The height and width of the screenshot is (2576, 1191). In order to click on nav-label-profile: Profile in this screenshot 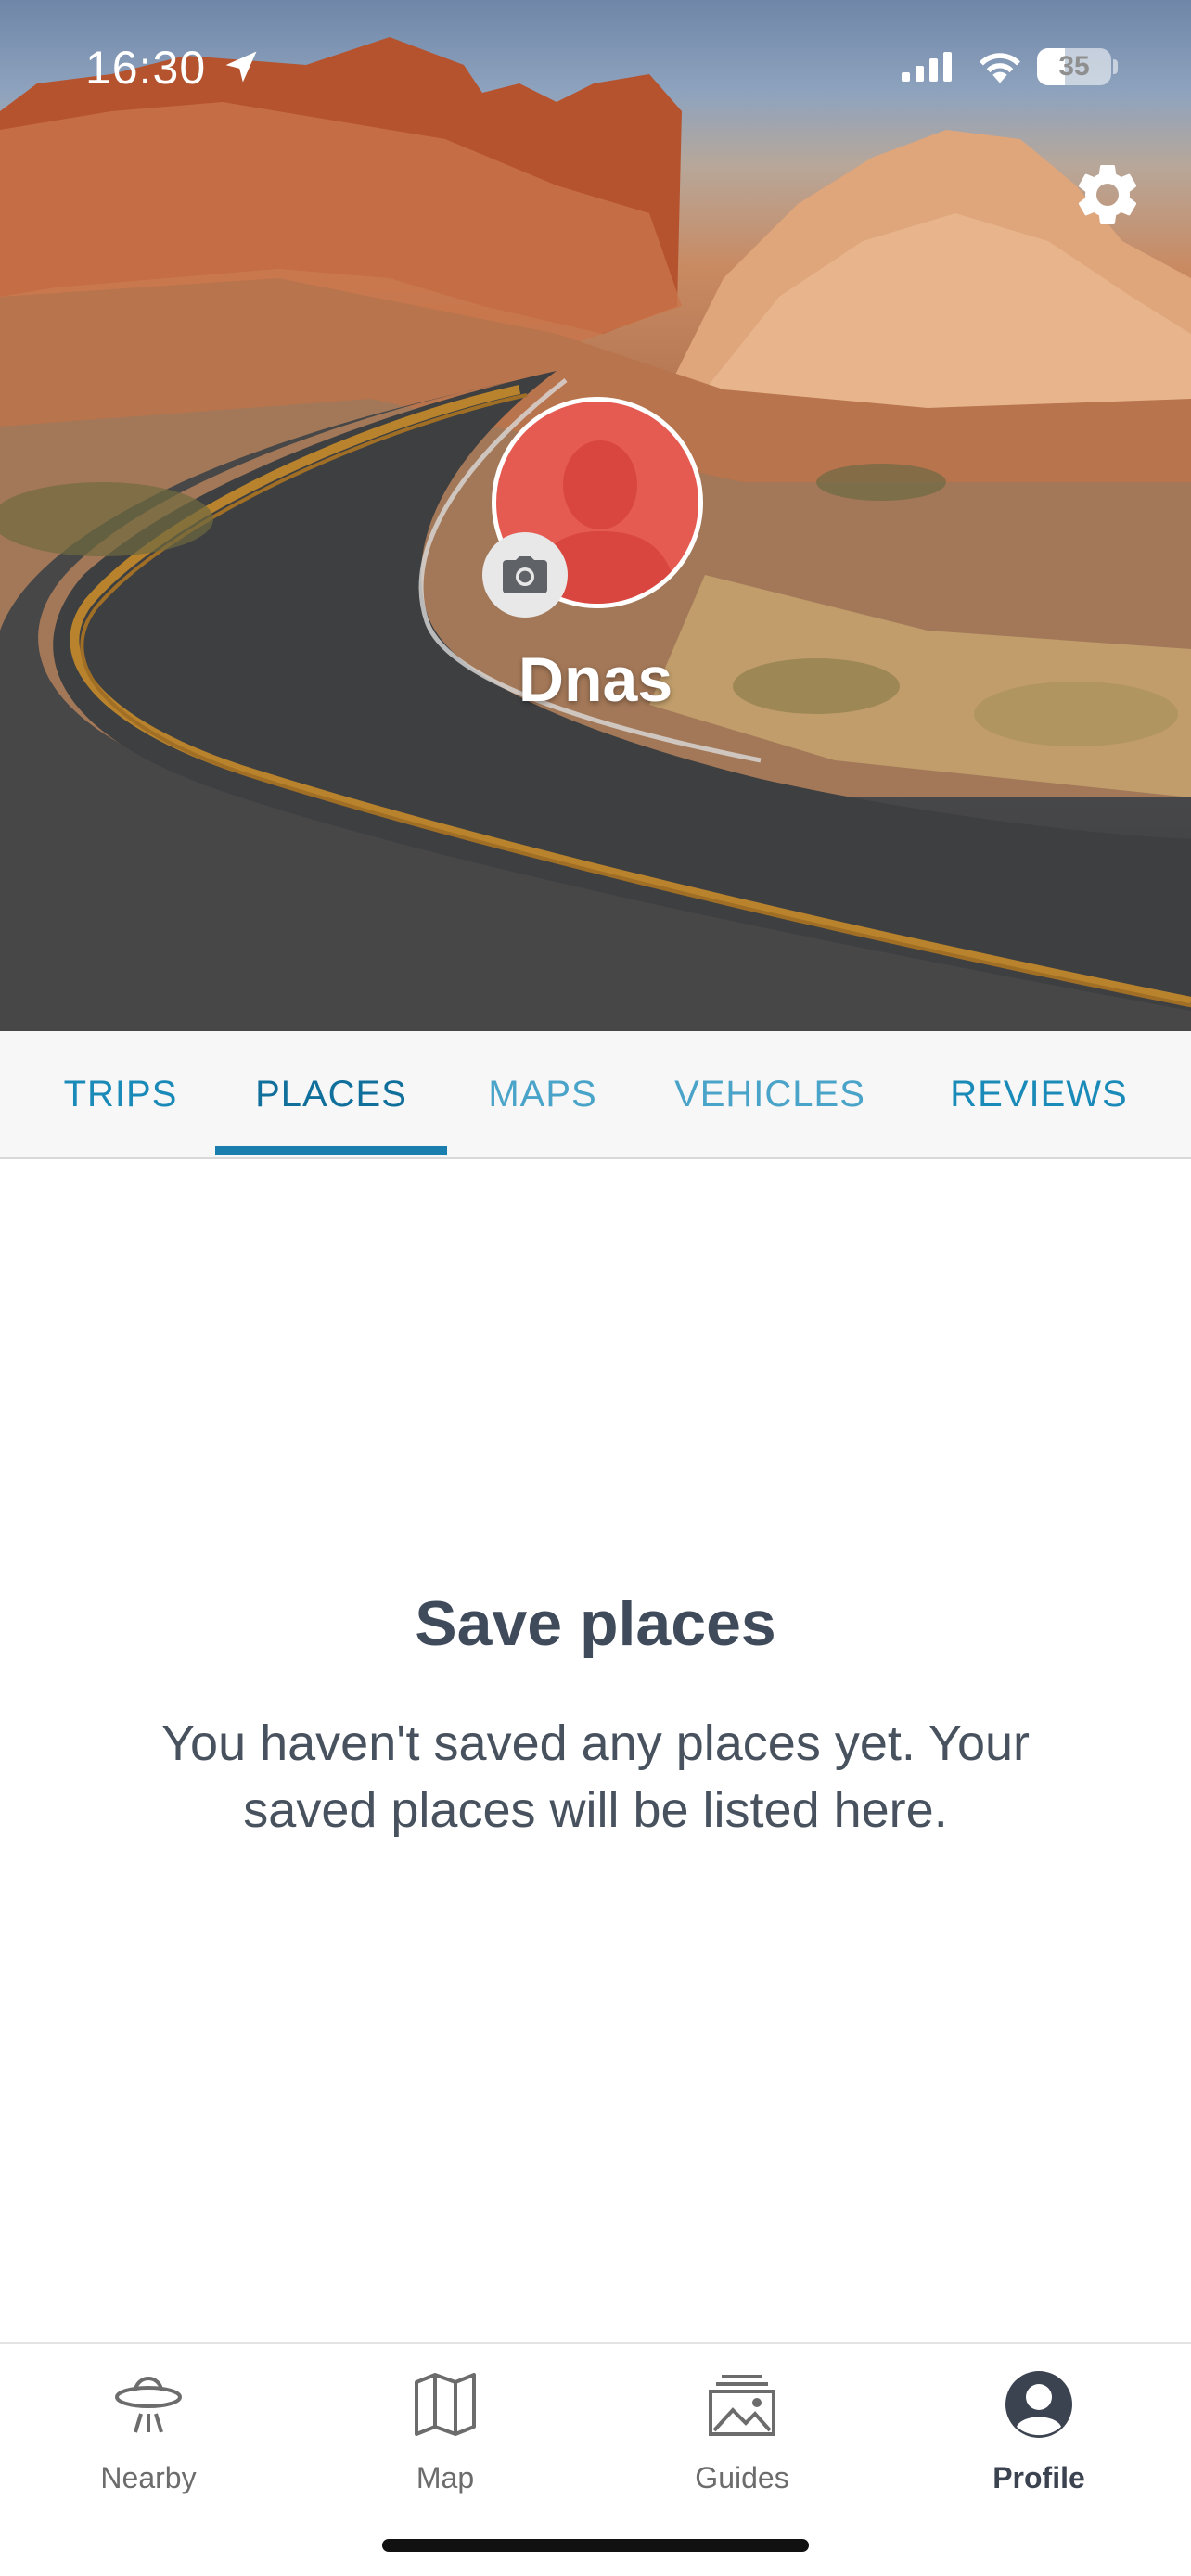, I will do `click(1038, 2477)`.